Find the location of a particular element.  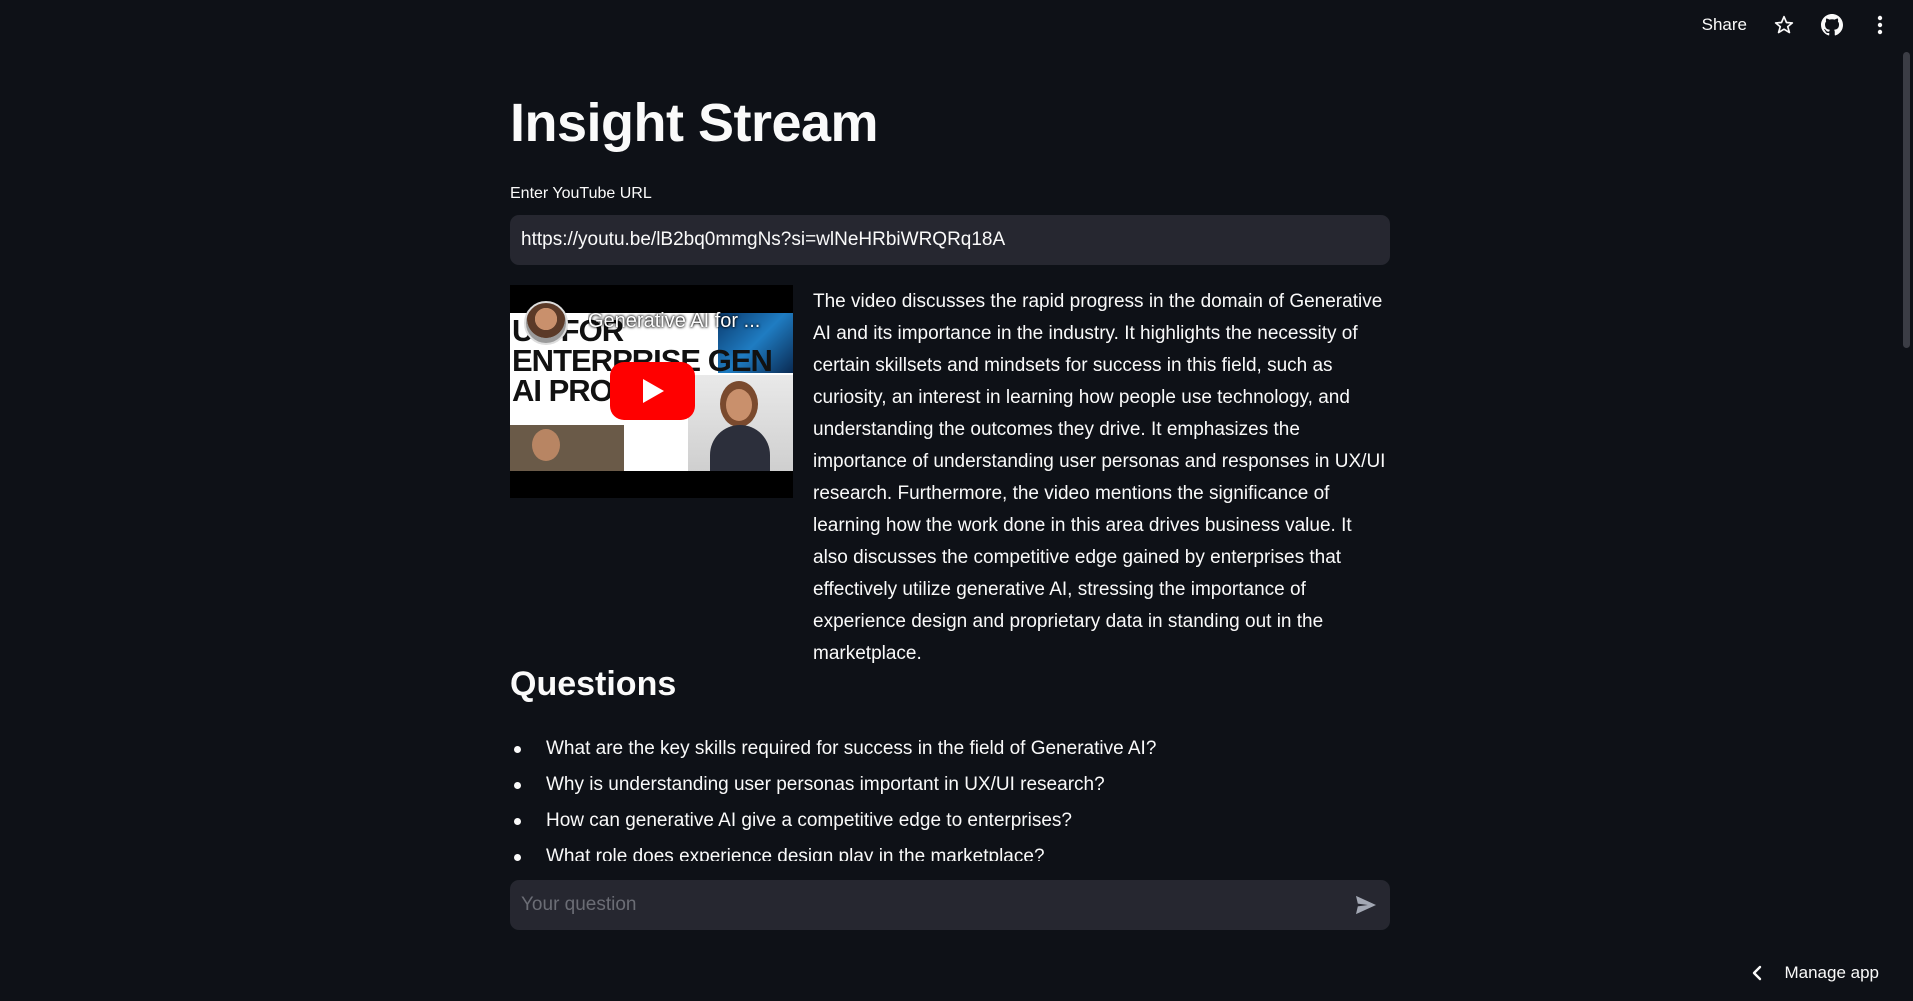

send-icon is located at coordinates (1366, 905).